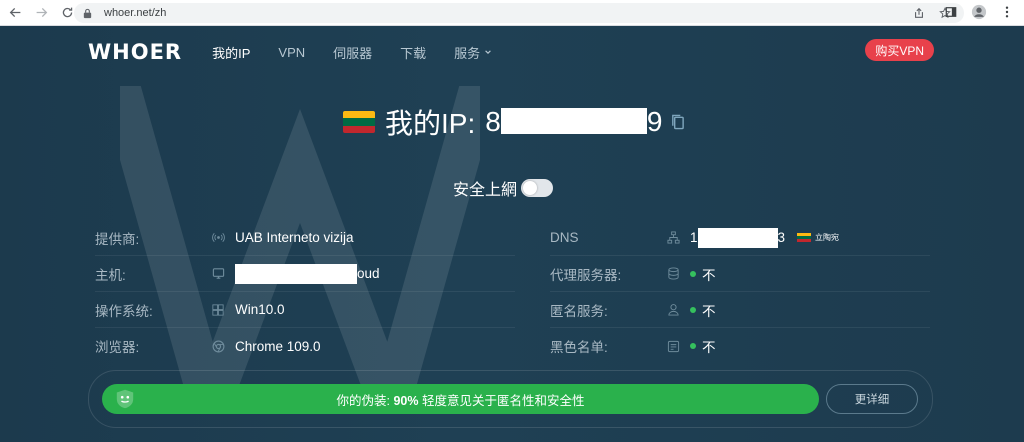 Image resolution: width=1024 pixels, height=442 pixels. I want to click on address-bar: whoer.net/zh, so click(519, 13).